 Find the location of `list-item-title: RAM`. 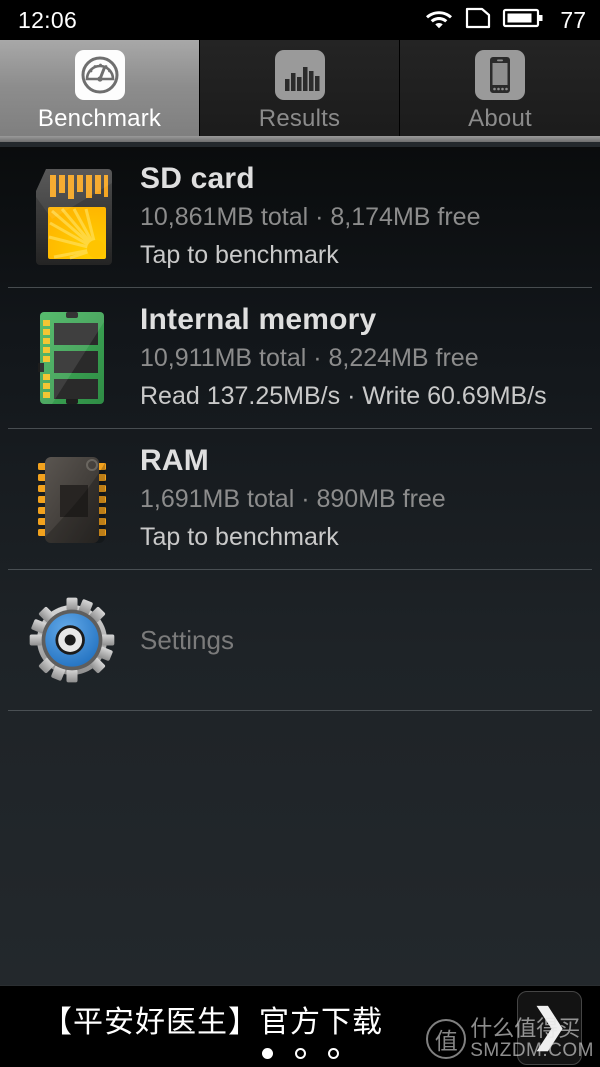

list-item-title: RAM is located at coordinates (174, 460).